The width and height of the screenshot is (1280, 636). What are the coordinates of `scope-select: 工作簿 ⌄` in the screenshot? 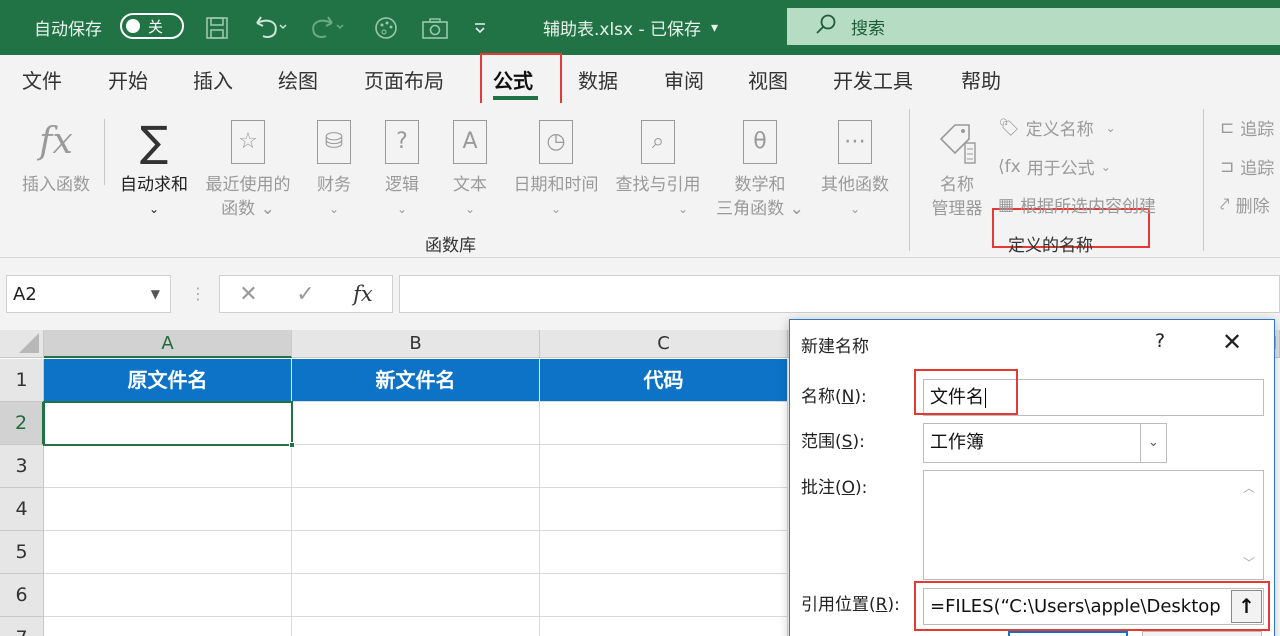 It's located at (1045, 443).